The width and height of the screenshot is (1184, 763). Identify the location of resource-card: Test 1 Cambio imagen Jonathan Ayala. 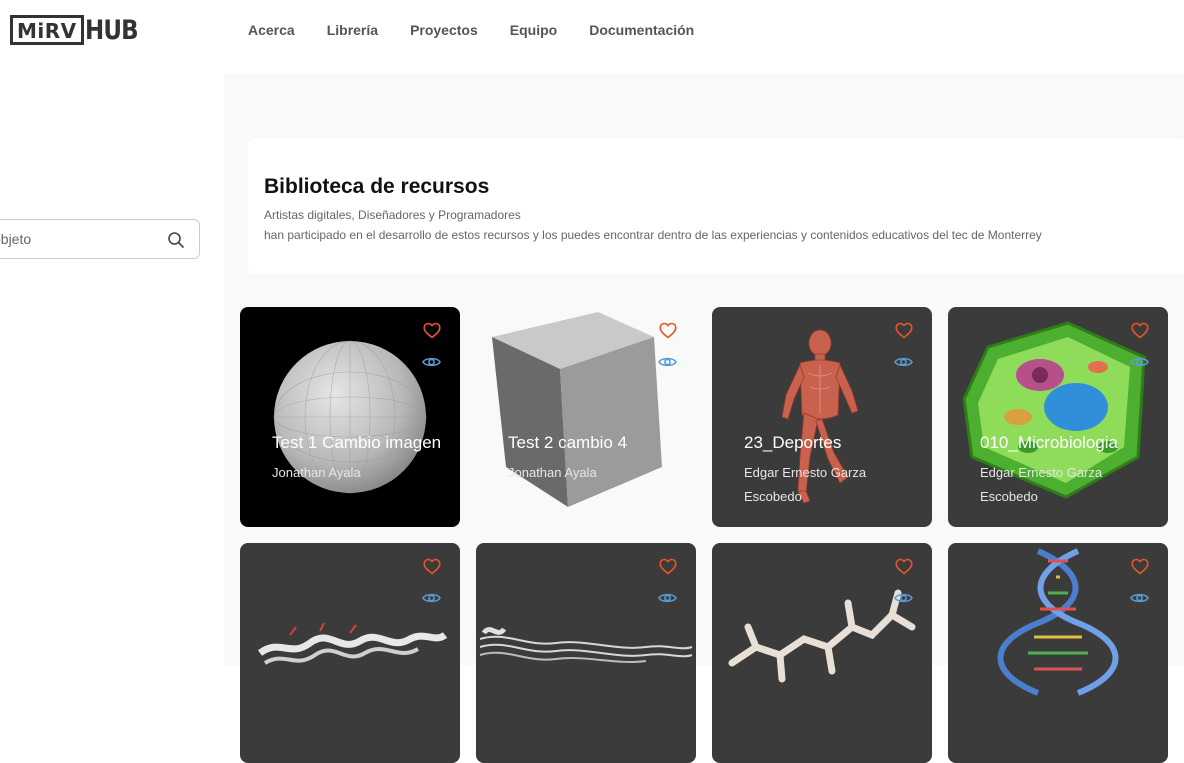
(350, 417).